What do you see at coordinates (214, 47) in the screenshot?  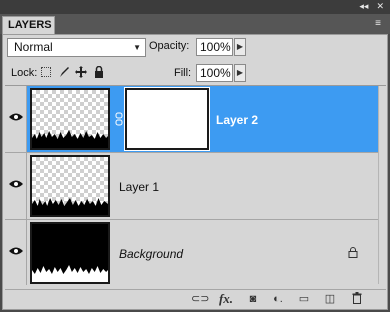 I see `opacity-input: 100%` at bounding box center [214, 47].